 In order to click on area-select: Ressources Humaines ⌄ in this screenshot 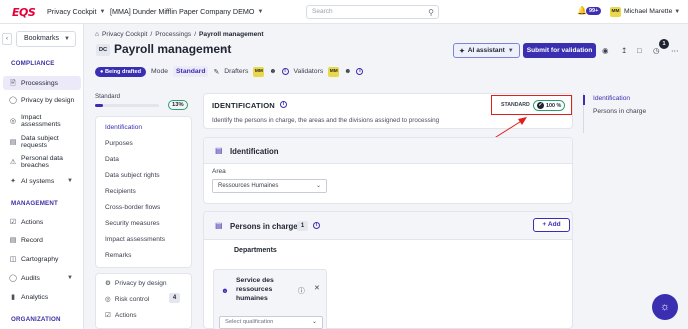, I will do `click(269, 186)`.